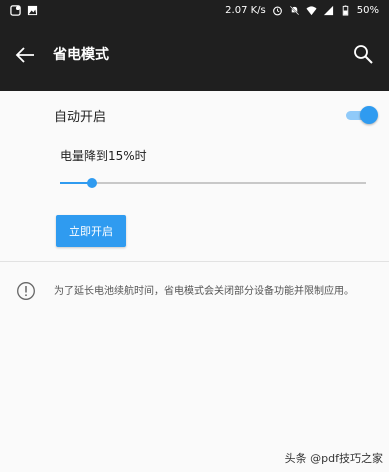 This screenshot has width=389, height=472. What do you see at coordinates (81, 55) in the screenshot?
I see `page-title: 省电模式` at bounding box center [81, 55].